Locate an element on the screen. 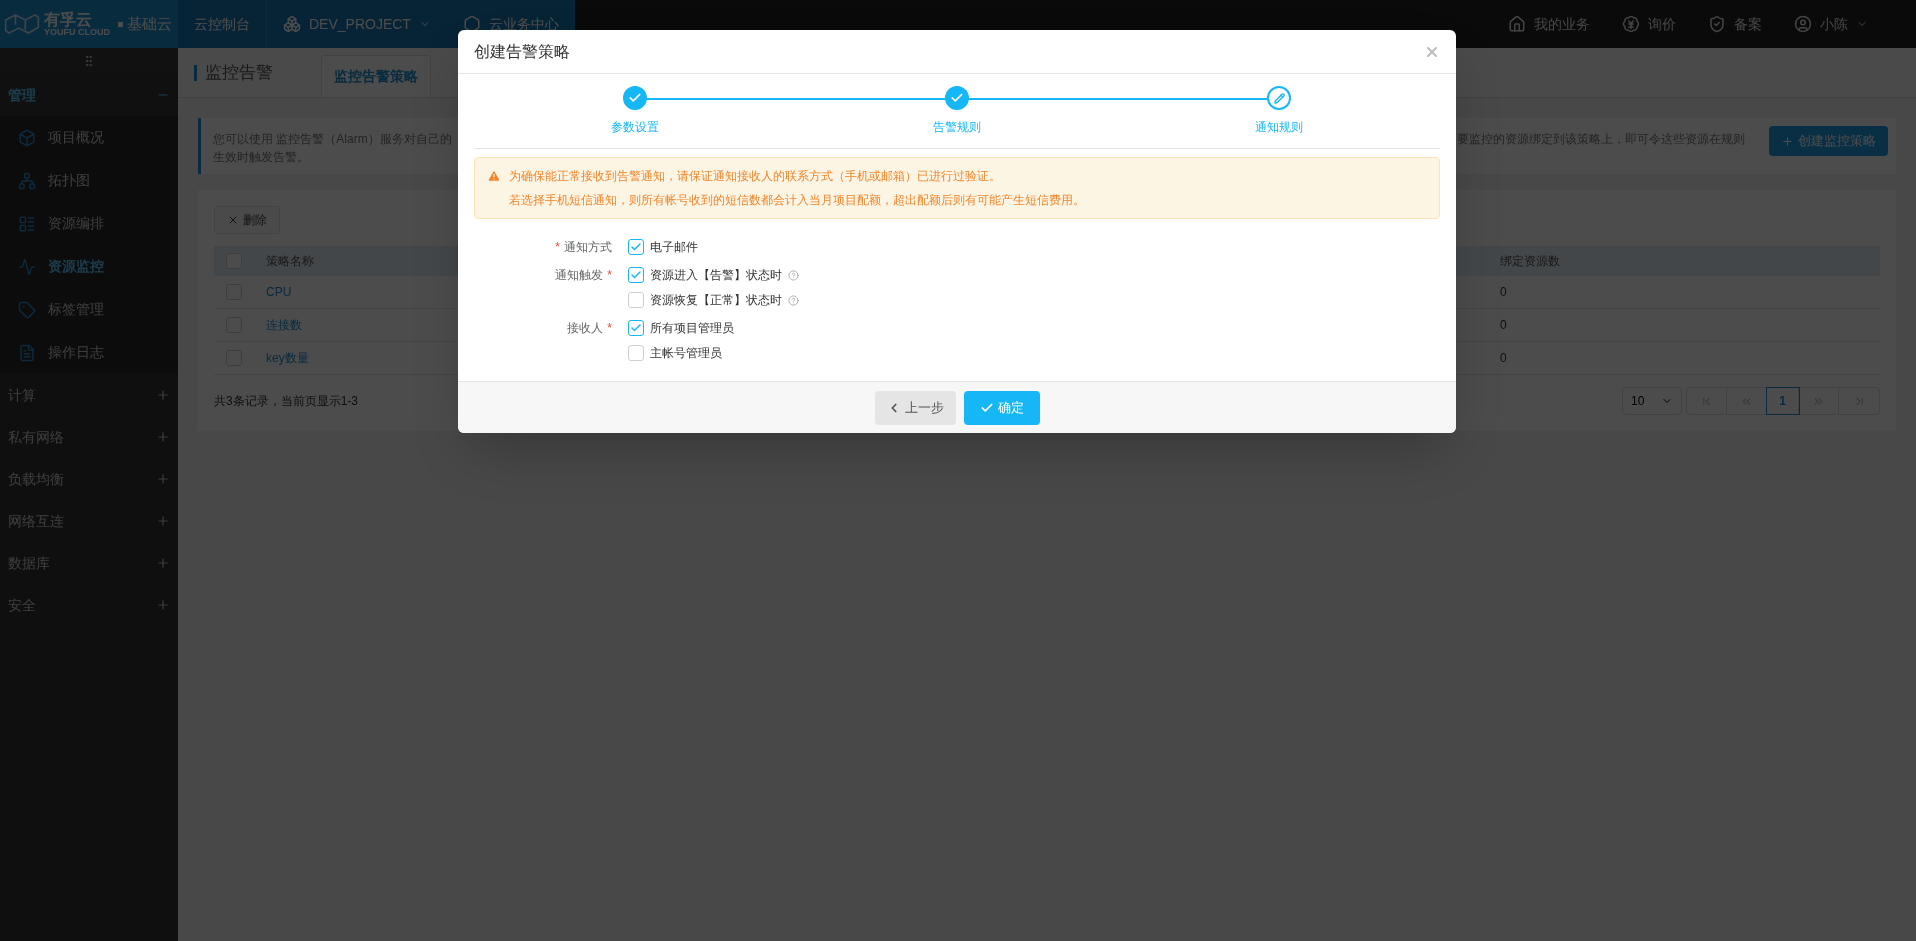 This screenshot has height=941, width=1916. field-label: 接收人 is located at coordinates (585, 328).